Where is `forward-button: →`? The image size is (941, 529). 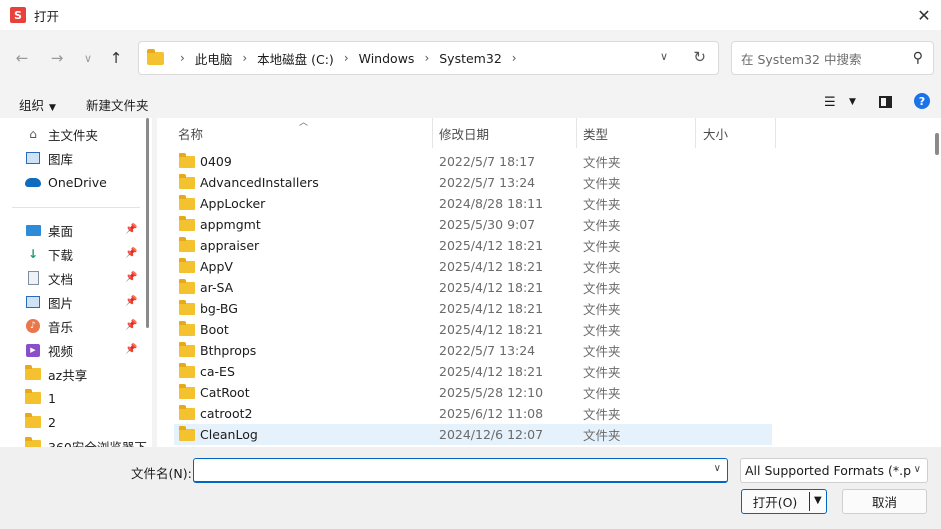
forward-button: → is located at coordinates (57, 58).